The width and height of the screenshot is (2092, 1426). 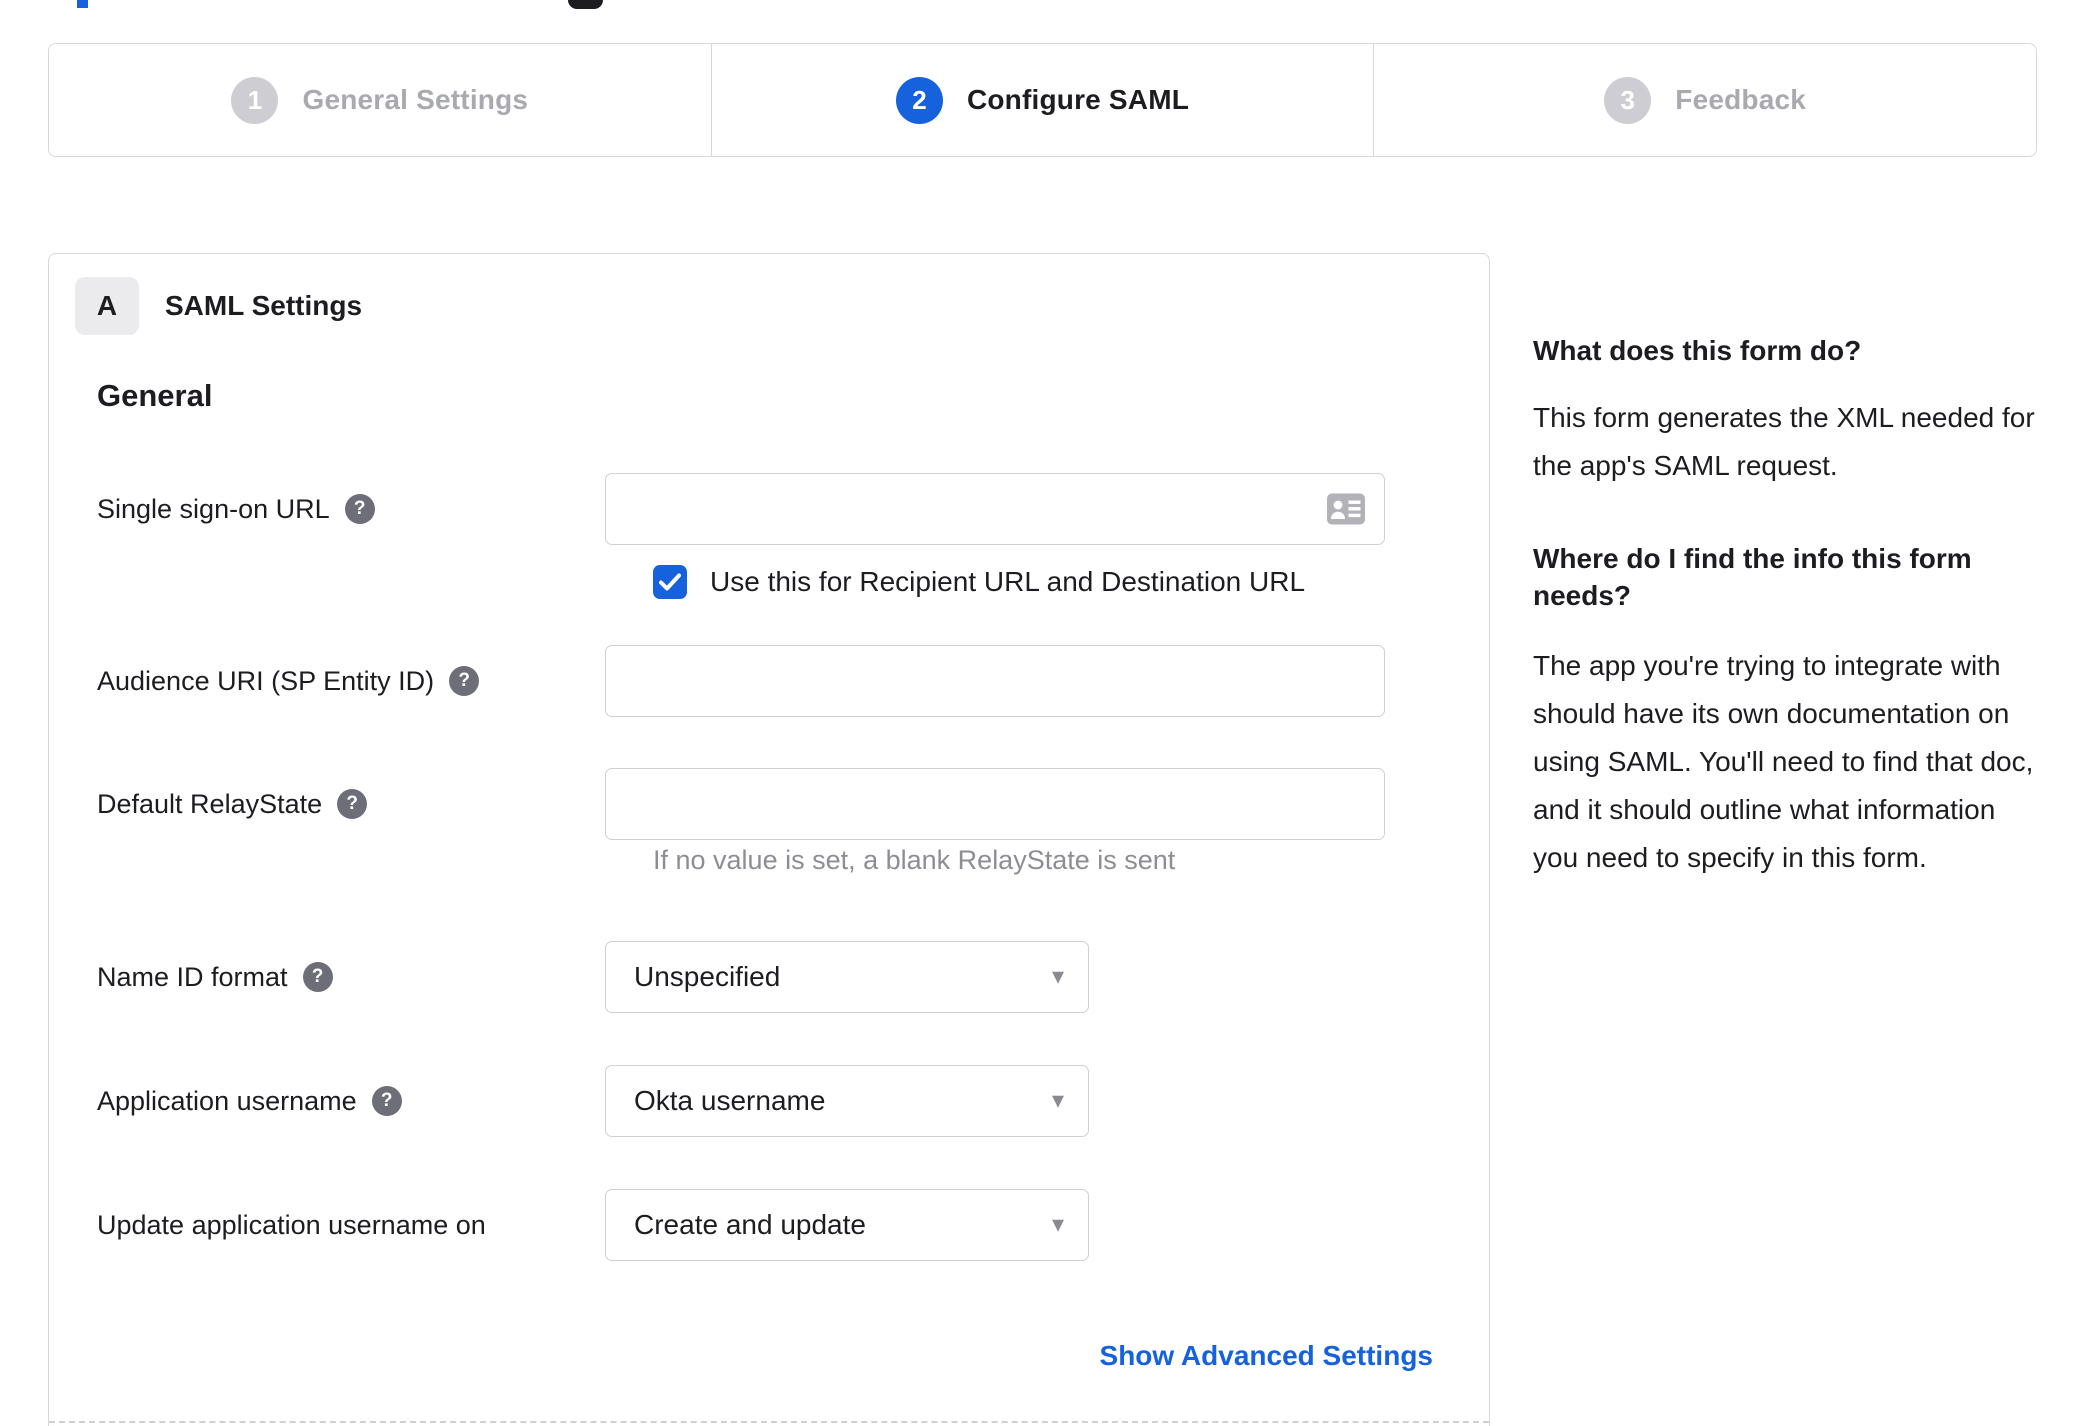 What do you see at coordinates (1741, 99) in the screenshot?
I see `step-label: Feedback` at bounding box center [1741, 99].